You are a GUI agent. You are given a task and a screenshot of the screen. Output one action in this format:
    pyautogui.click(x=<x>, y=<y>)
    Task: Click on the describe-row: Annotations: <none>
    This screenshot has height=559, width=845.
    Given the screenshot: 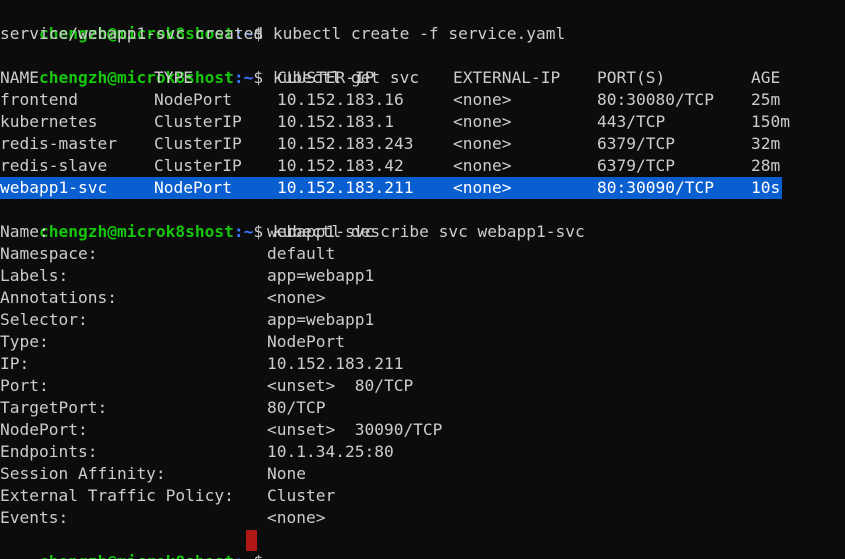 What is the action you would take?
    pyautogui.click(x=422, y=298)
    